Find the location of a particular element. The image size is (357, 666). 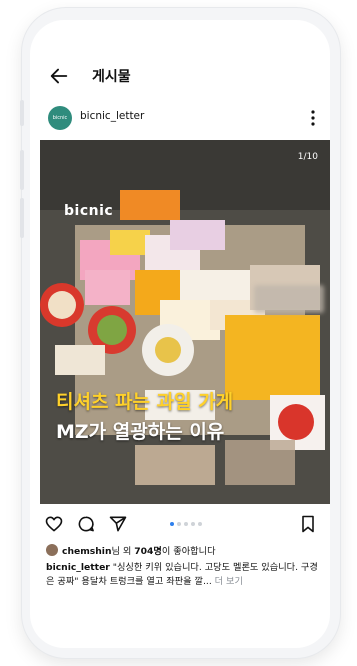

likes-text: 이 좋아합니다 is located at coordinates (188, 551).